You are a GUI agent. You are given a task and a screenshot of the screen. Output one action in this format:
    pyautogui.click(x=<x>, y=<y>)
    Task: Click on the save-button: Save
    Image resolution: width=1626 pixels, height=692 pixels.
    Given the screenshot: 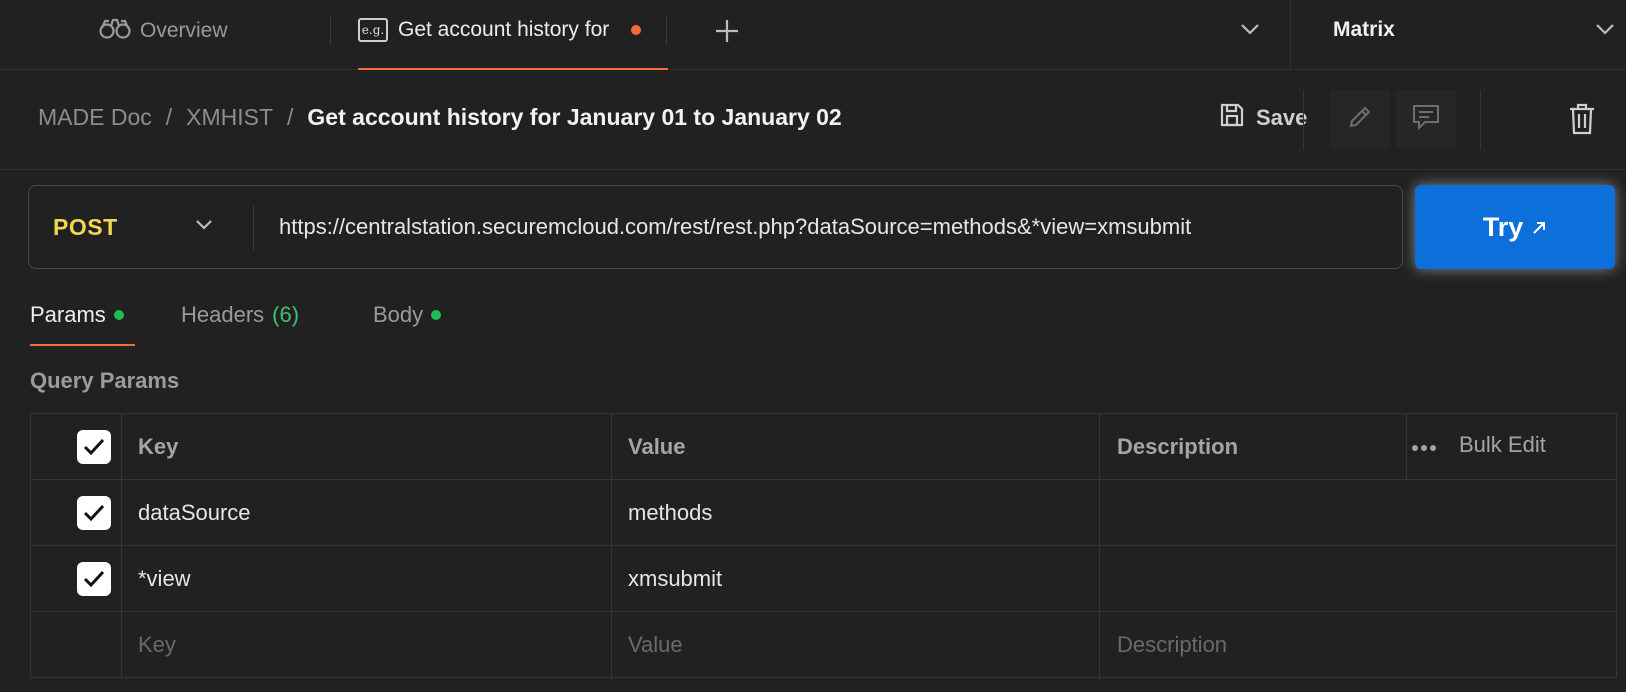 What is the action you would take?
    pyautogui.click(x=1262, y=118)
    